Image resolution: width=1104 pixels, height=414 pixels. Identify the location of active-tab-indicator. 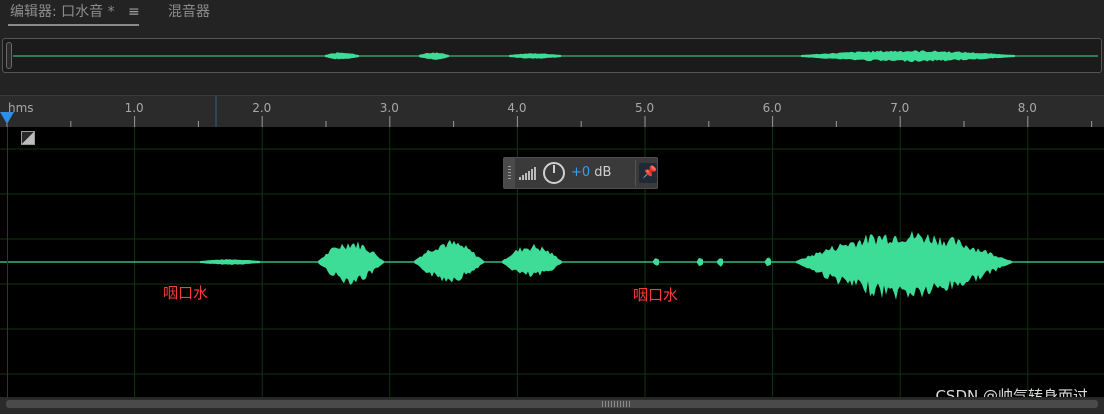
(73, 25).